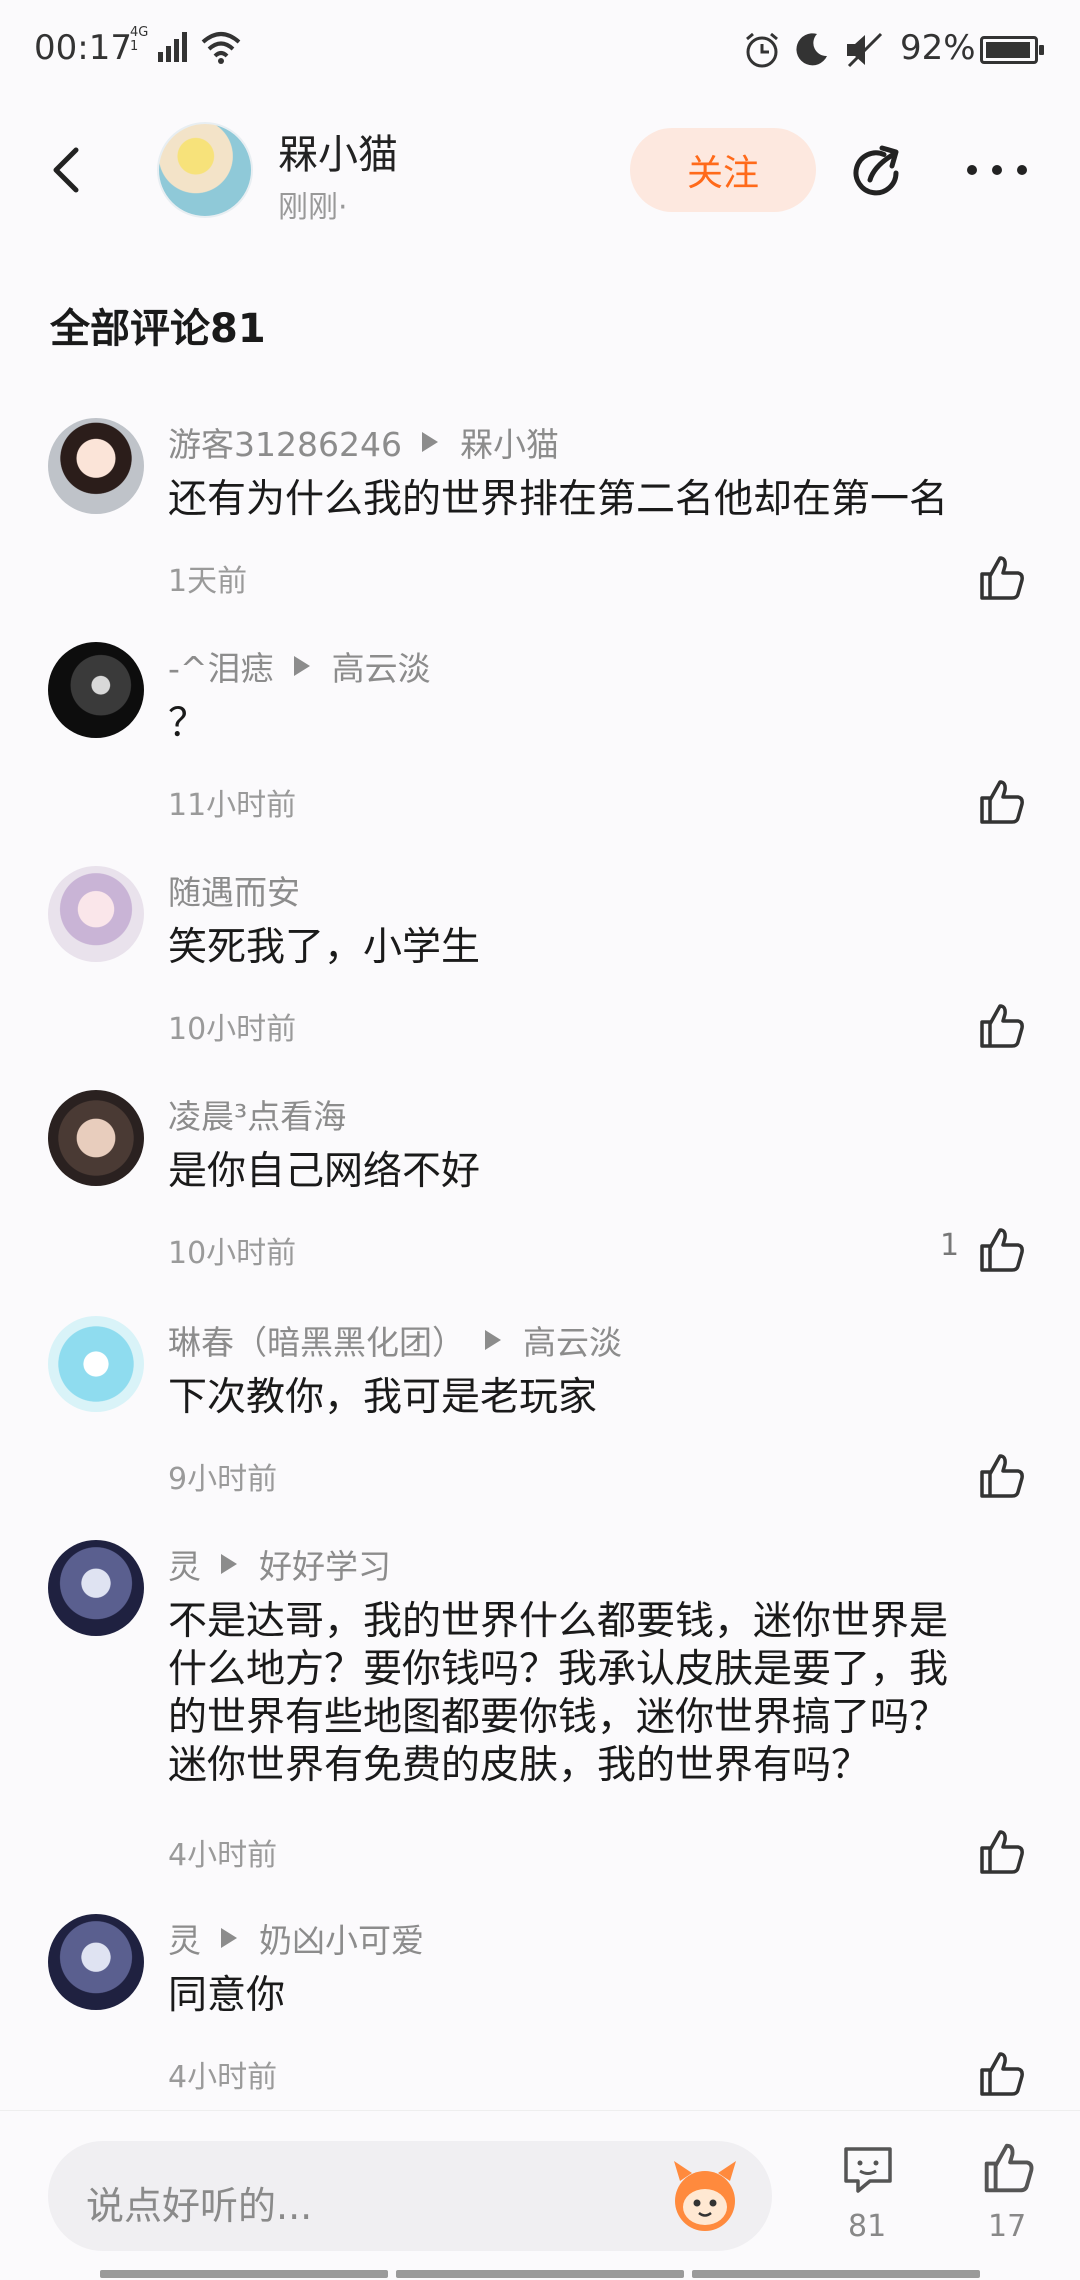 This screenshot has height=2280, width=1080. Describe the element at coordinates (867, 2226) in the screenshot. I see `comment-count: 81` at that location.